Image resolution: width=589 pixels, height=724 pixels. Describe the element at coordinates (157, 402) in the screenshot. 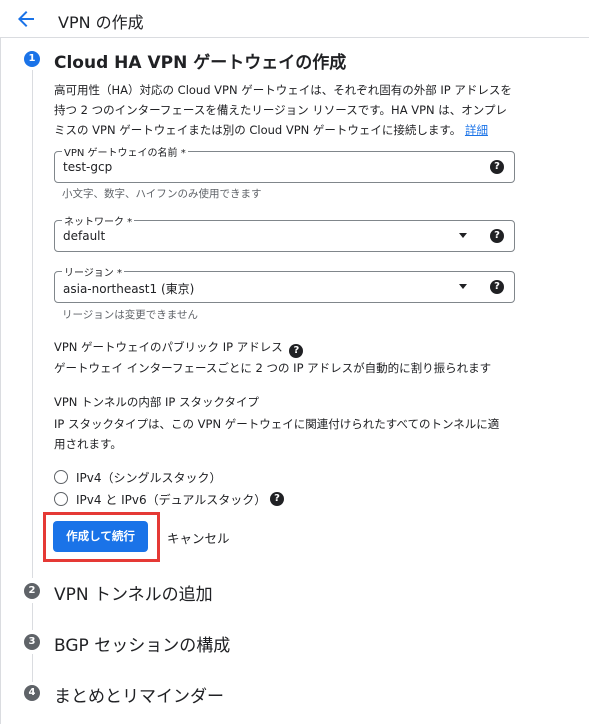

I see `stack-type-heading: VPN トンネルの内部 IP スタックタイプ` at that location.